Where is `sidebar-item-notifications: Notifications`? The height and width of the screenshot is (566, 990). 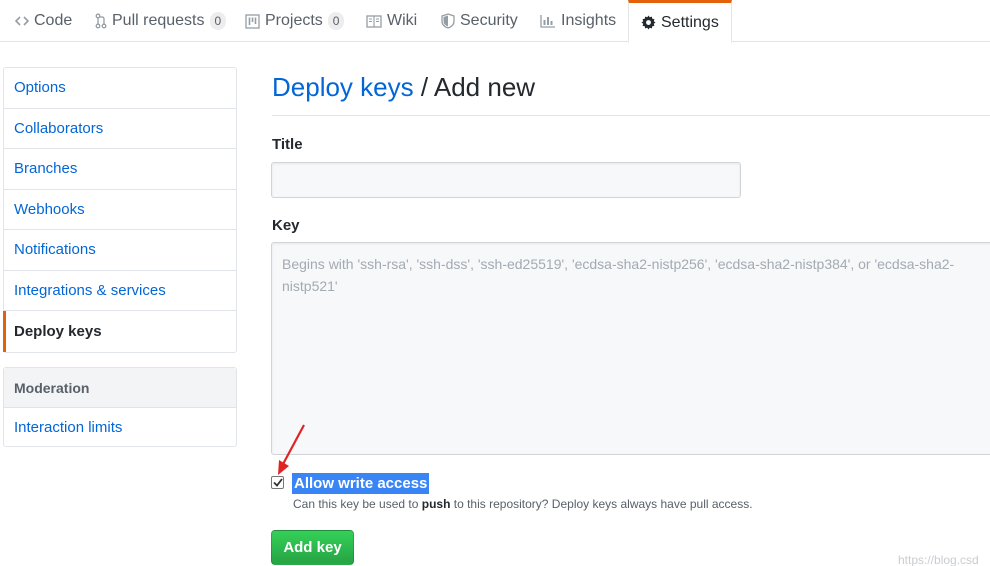 sidebar-item-notifications: Notifications is located at coordinates (120, 250).